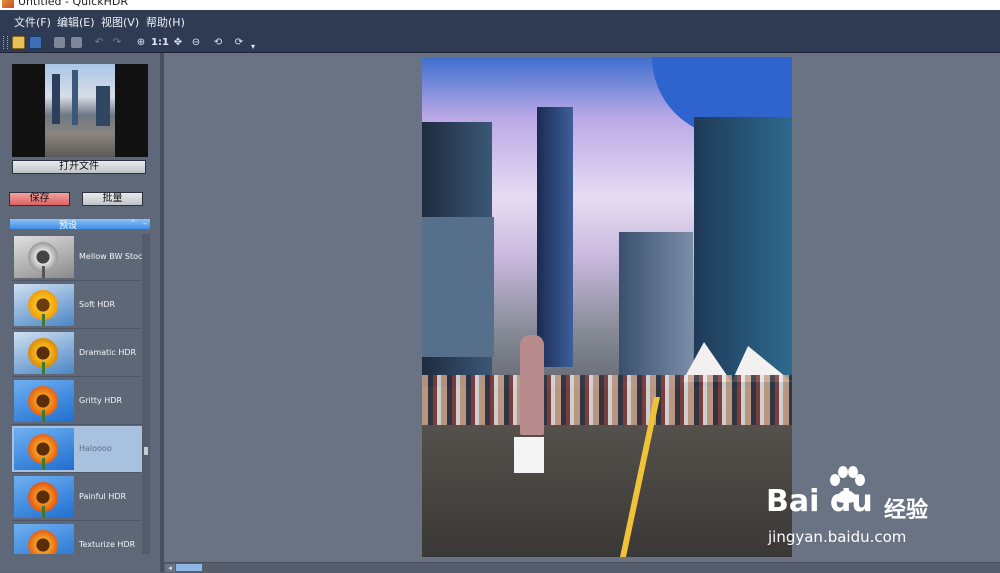 The width and height of the screenshot is (1000, 573). I want to click on preset-item: Gritty HDR, so click(77, 401).